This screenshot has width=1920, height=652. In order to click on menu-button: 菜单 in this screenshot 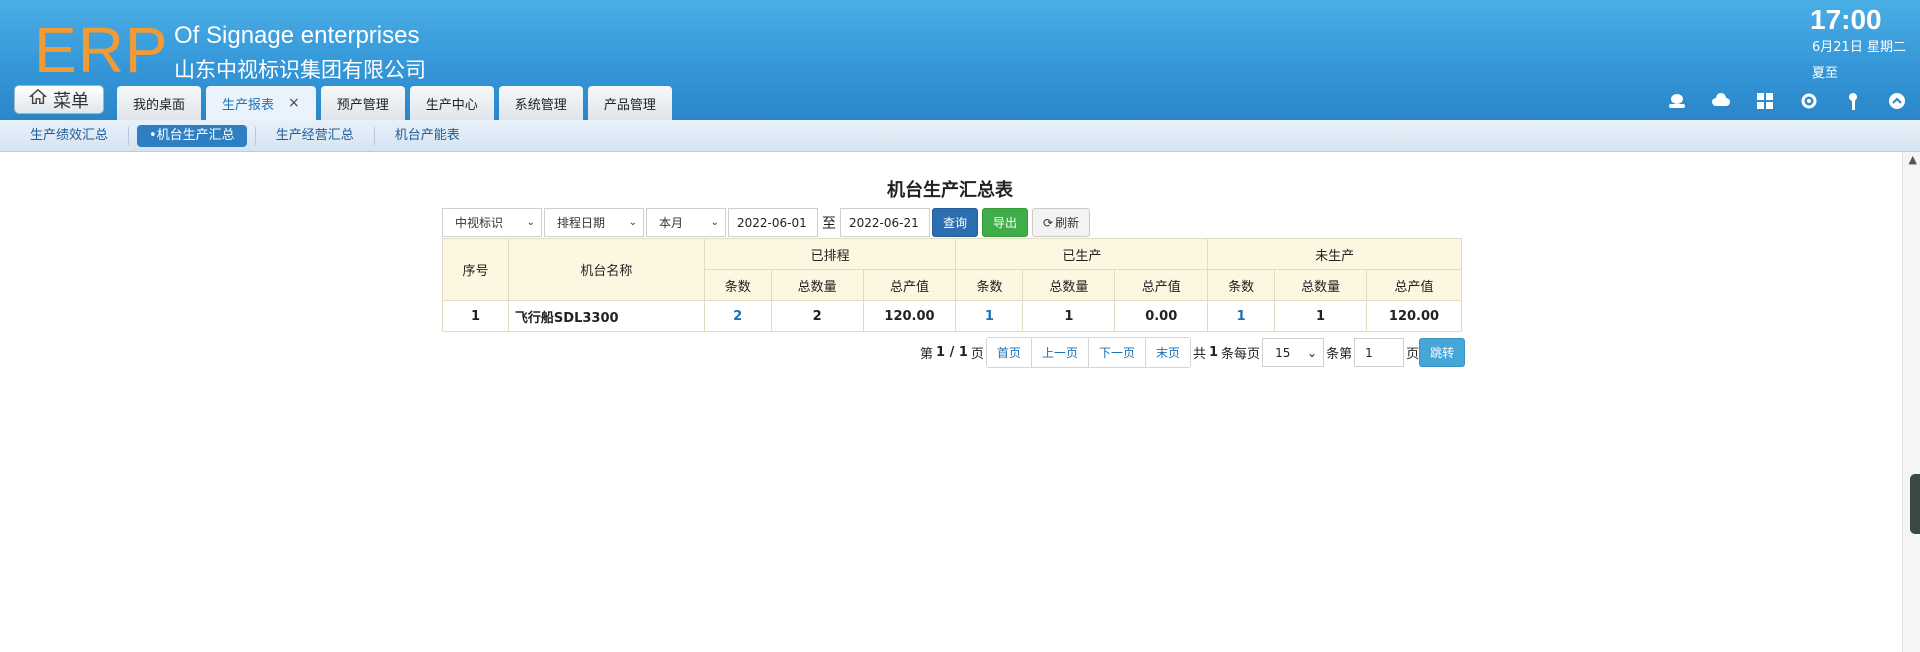, I will do `click(59, 99)`.